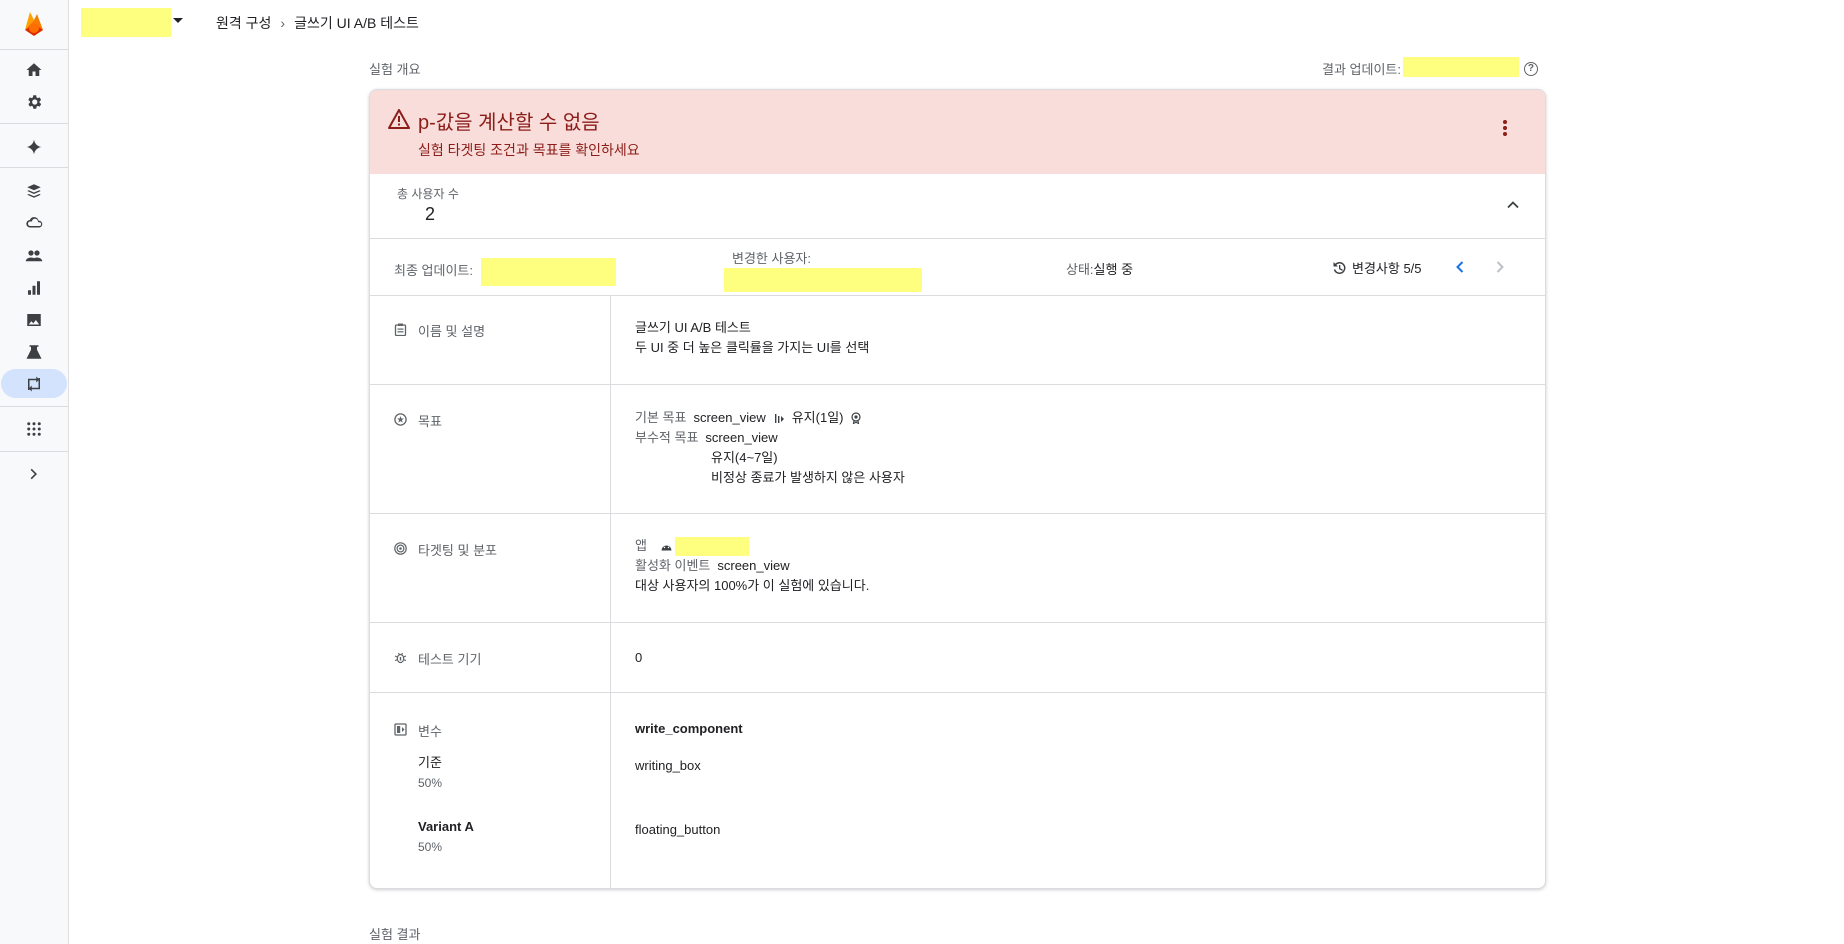 Image resolution: width=1844 pixels, height=944 pixels. I want to click on variants-icon, so click(400, 729).